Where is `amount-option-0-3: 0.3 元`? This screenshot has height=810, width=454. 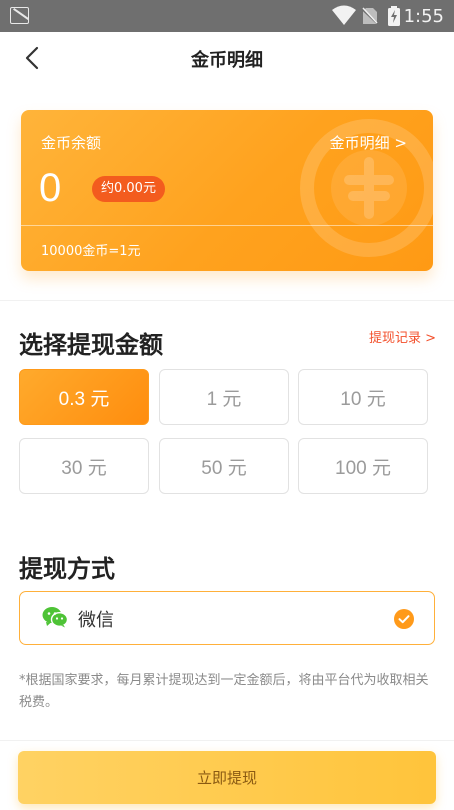
amount-option-0-3: 0.3 元 is located at coordinates (84, 397).